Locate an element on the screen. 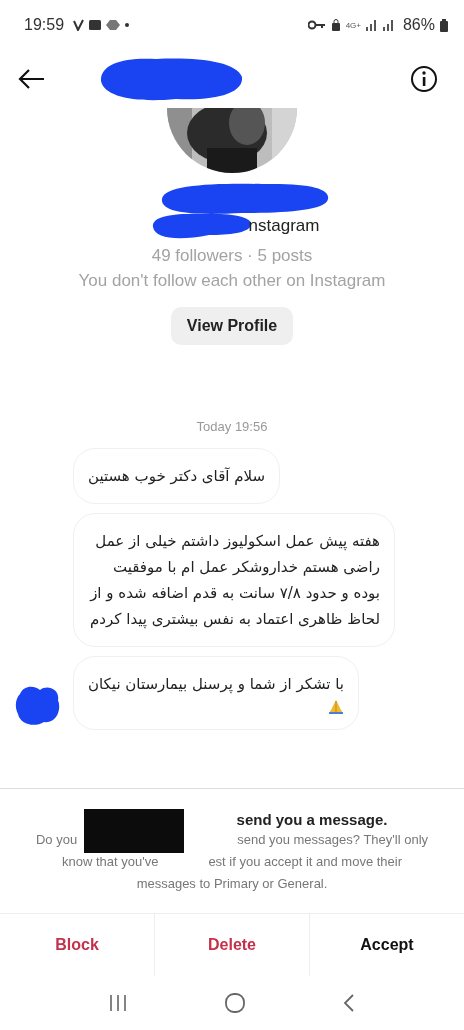 This screenshot has height=1030, width=464. request-text: est if you accept it and move their is located at coordinates (305, 862).